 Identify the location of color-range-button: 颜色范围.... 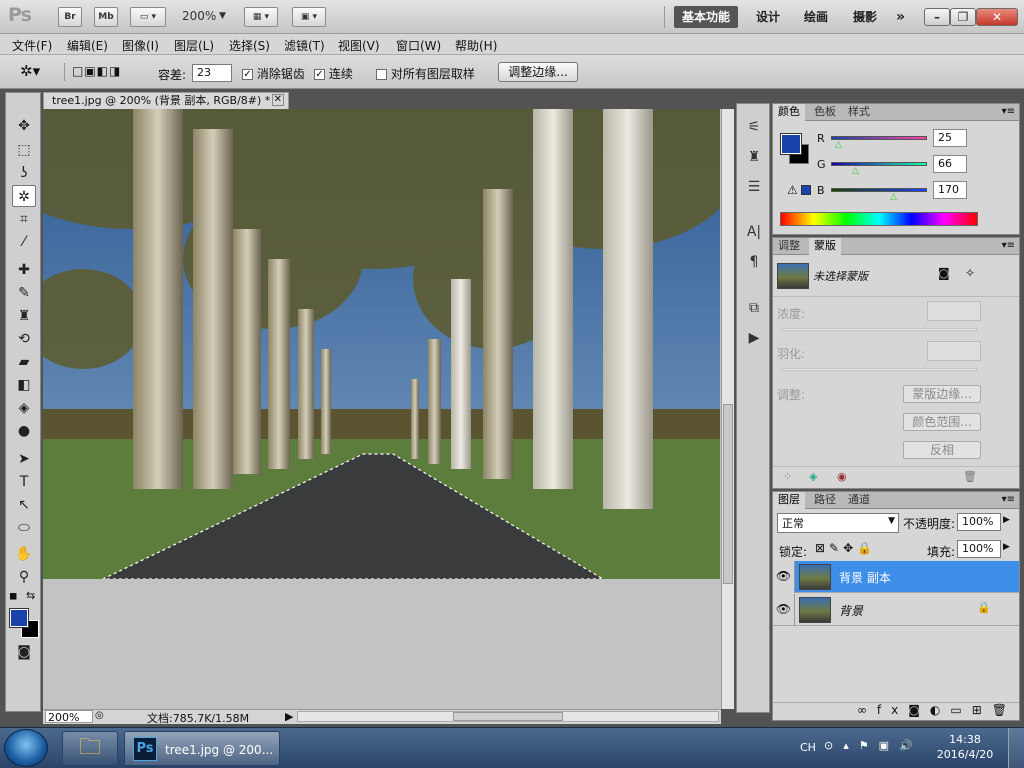
(942, 422).